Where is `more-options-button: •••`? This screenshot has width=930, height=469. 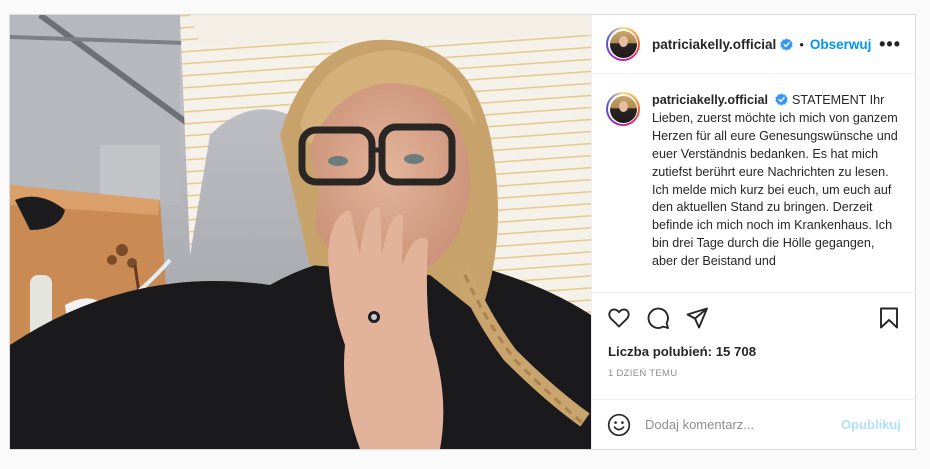 more-options-button: ••• is located at coordinates (890, 44).